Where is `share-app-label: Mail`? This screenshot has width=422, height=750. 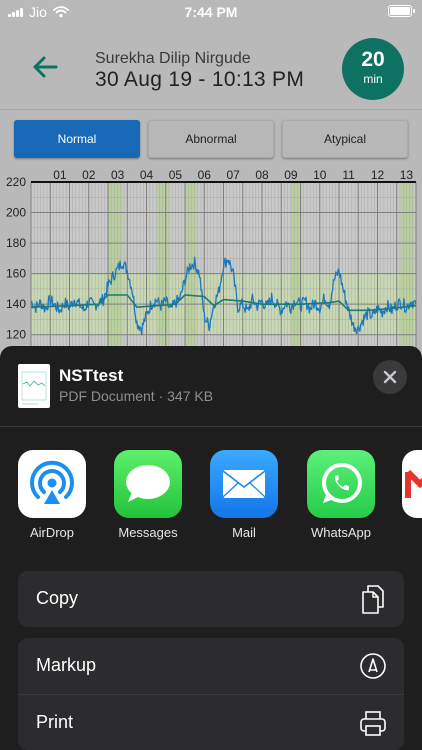 share-app-label: Mail is located at coordinates (244, 532).